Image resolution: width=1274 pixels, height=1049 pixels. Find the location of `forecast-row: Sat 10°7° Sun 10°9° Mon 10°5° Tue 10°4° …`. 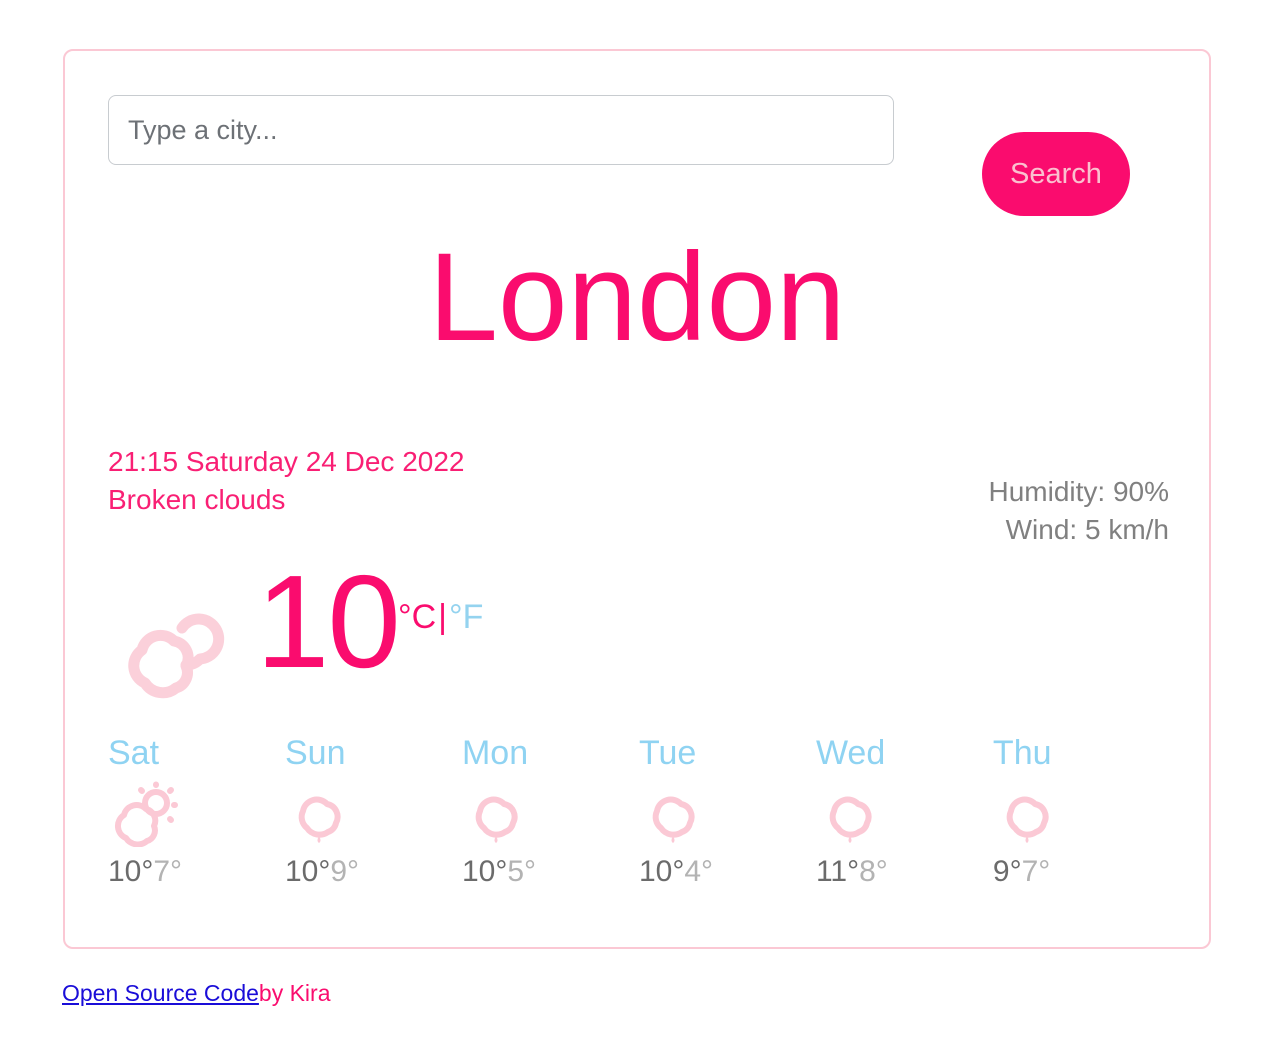

forecast-row: Sat 10°7° Sun 10°9° Mon 10°5° Tue 10°4° … is located at coordinates (639, 811).